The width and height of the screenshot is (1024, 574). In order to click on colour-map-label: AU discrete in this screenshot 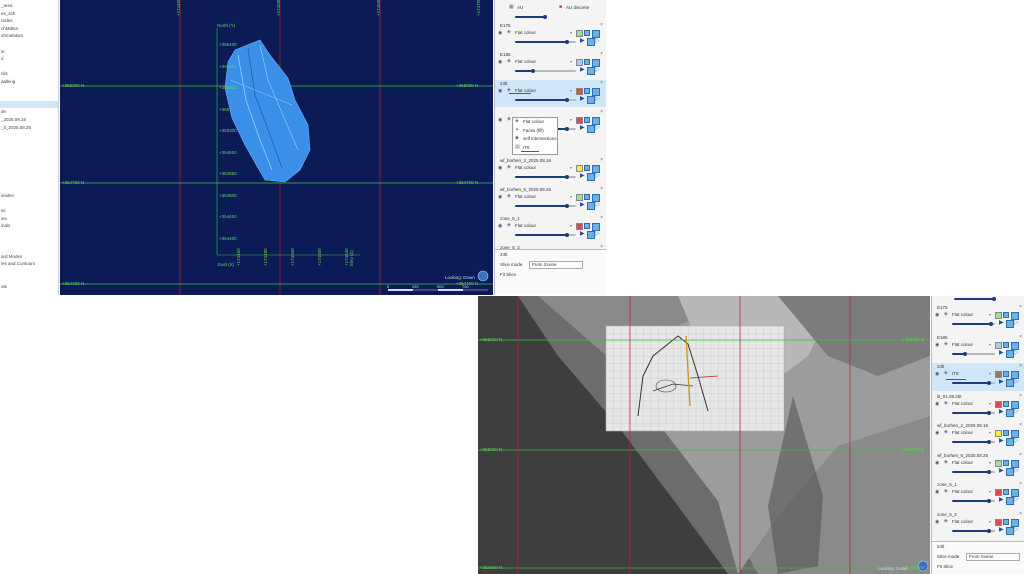, I will do `click(577, 7)`.